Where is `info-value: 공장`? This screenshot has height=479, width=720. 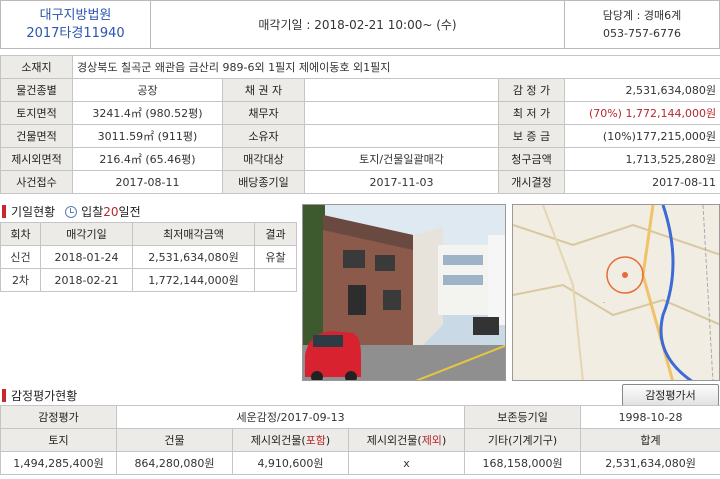
info-value: 공장 is located at coordinates (147, 90).